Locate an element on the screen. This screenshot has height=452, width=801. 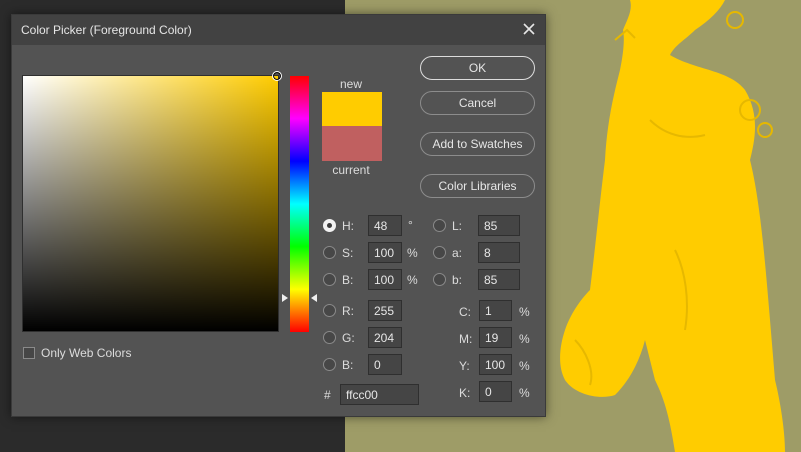
lab-a-input: 8 is located at coordinates (499, 252).